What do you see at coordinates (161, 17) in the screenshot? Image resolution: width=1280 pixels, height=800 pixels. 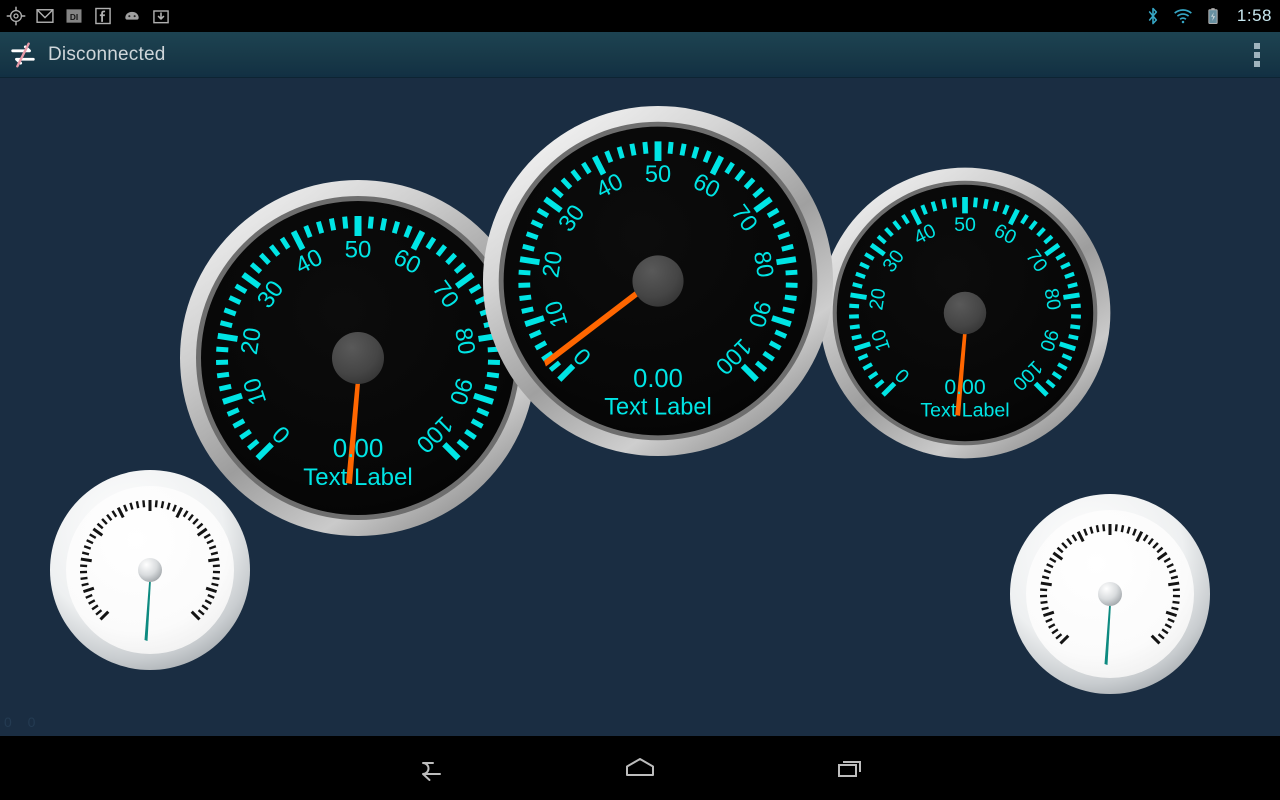 I see `download-icon` at bounding box center [161, 17].